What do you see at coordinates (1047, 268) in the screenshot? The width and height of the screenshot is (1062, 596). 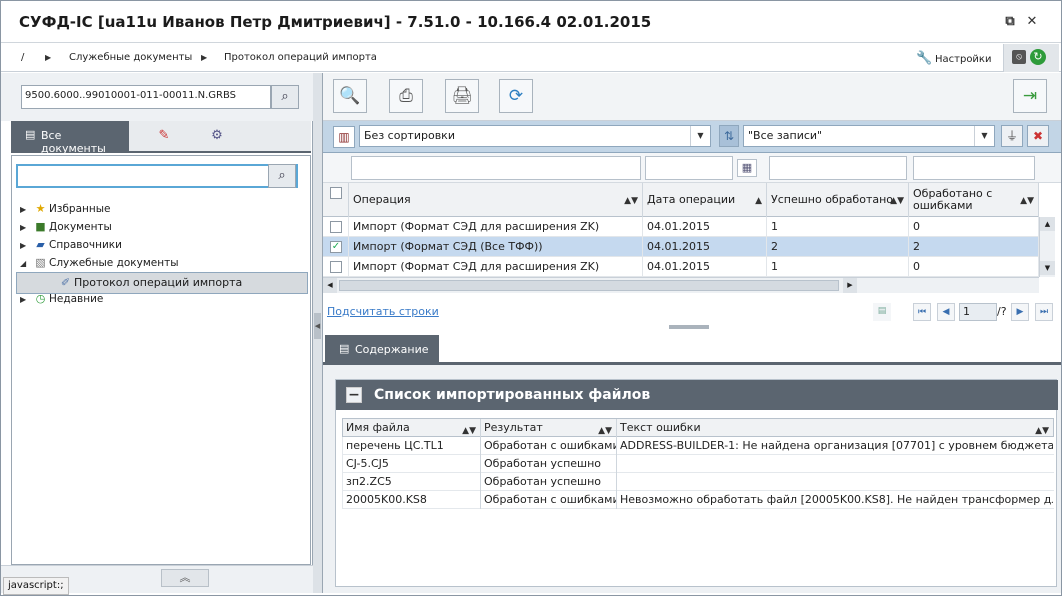 I see `scroll-down-icon: ▼` at bounding box center [1047, 268].